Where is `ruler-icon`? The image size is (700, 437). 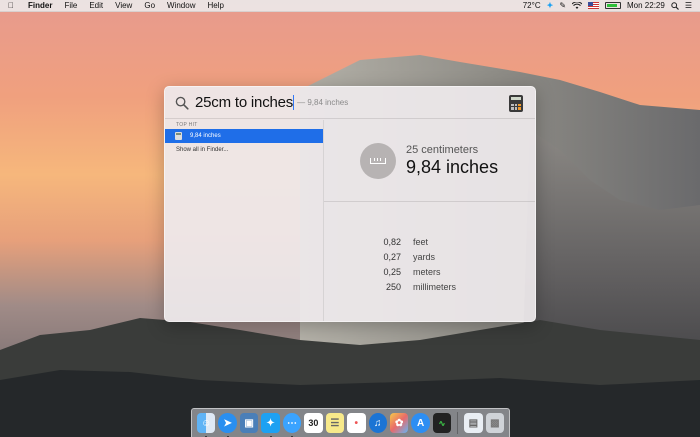 ruler-icon is located at coordinates (378, 160).